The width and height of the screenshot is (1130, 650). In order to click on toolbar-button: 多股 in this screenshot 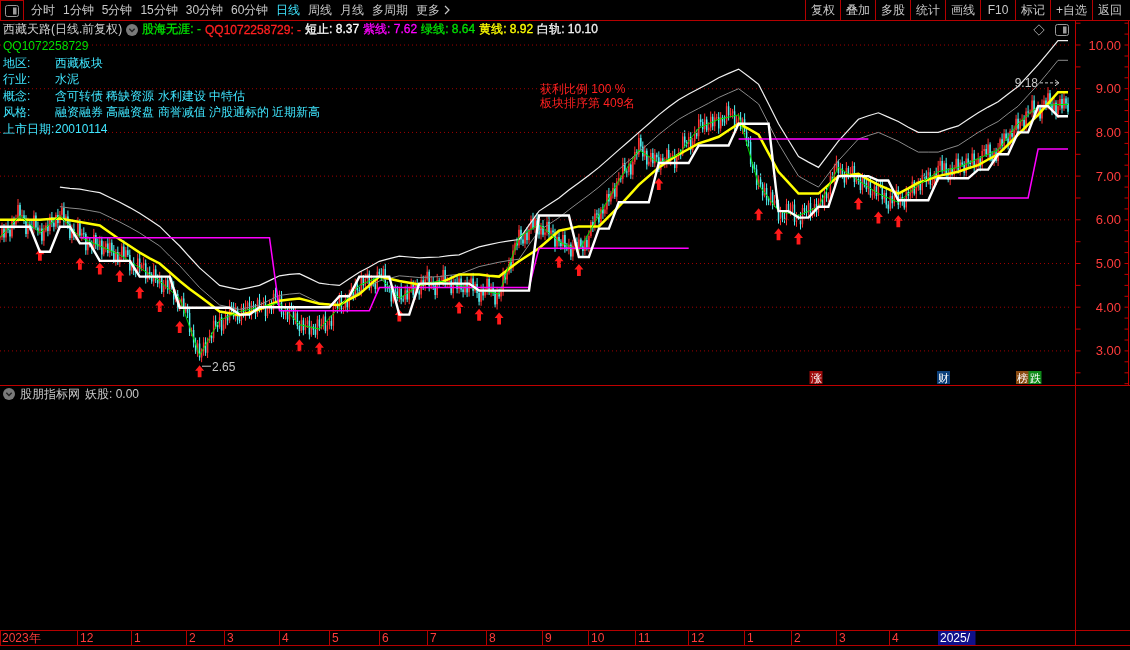, I will do `click(892, 10)`.